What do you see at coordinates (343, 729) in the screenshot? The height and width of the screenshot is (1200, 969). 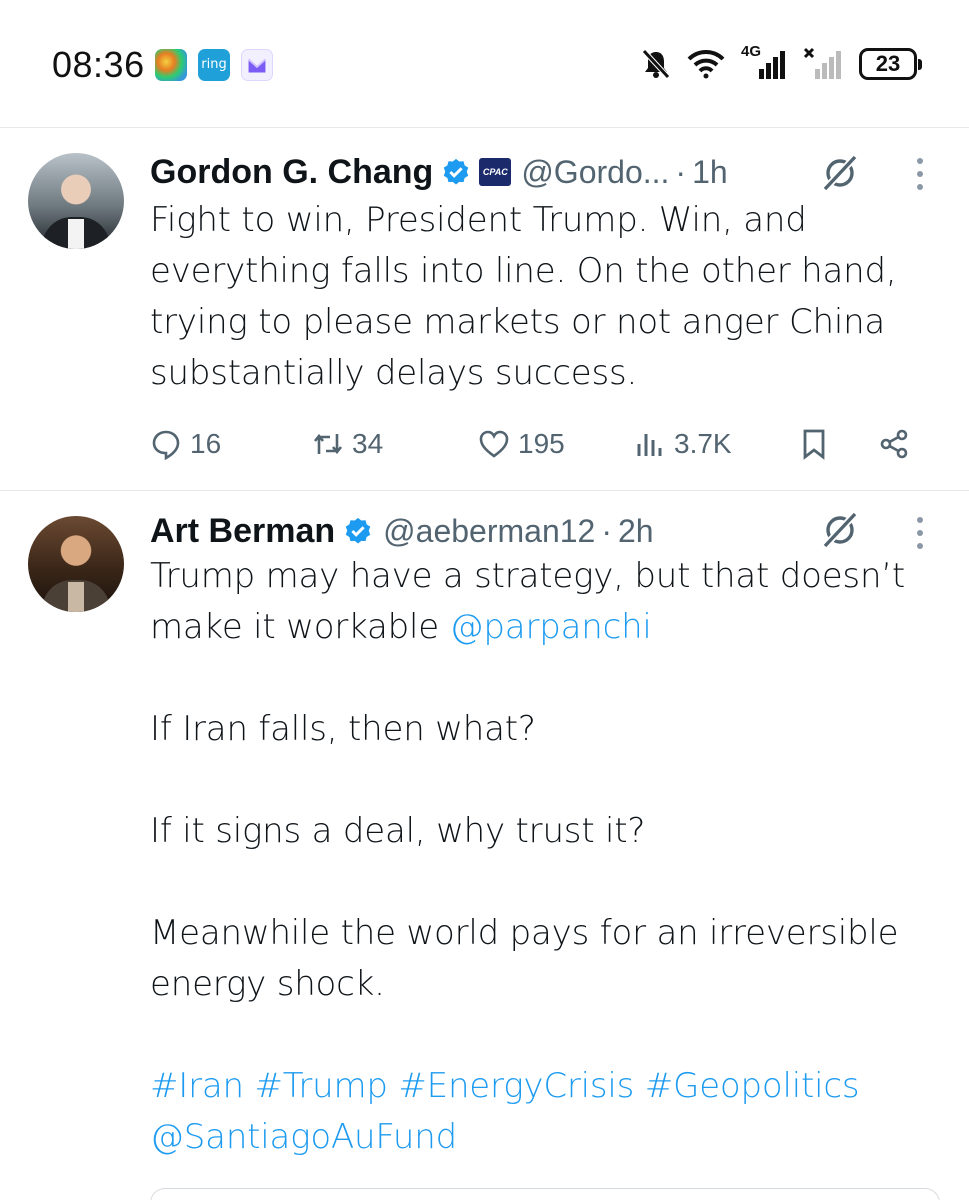 I see `tweet-paragraph: If Iran falls, then what?` at bounding box center [343, 729].